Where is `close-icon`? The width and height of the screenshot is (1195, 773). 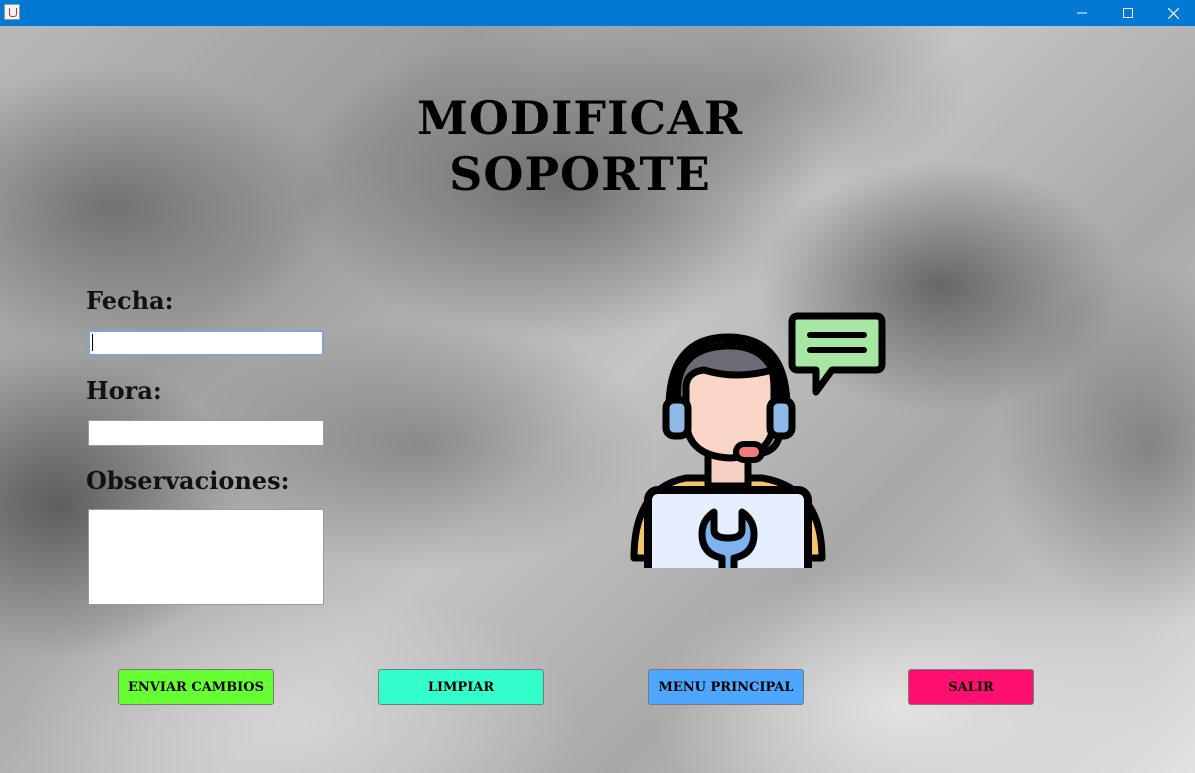 close-icon is located at coordinates (1173, 13).